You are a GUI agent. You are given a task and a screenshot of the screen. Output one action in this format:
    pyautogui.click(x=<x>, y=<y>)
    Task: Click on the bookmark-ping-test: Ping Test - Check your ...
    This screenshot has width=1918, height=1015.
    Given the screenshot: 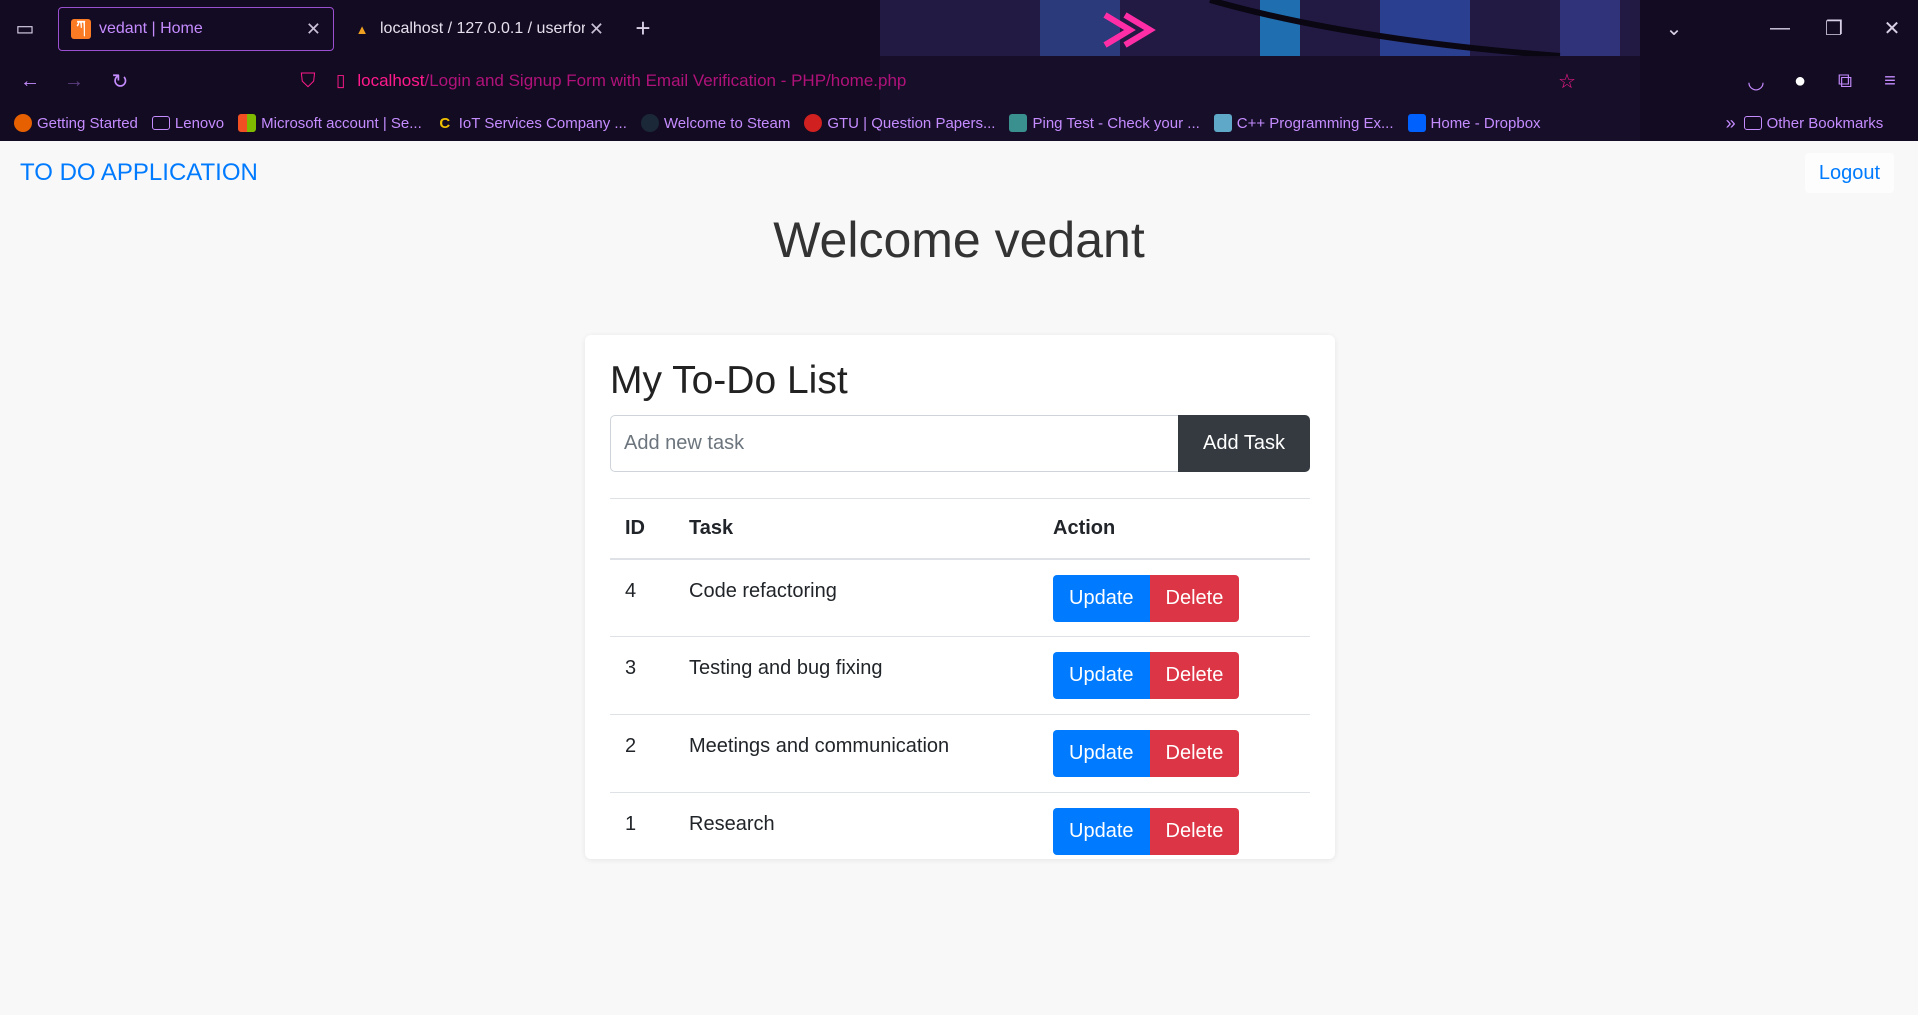 What is the action you would take?
    pyautogui.click(x=1104, y=123)
    